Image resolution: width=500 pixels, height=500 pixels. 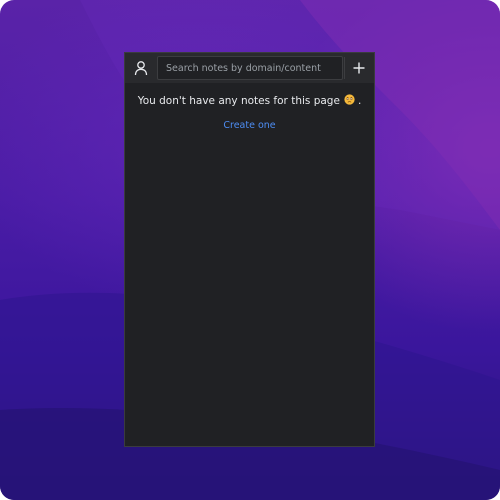 I want to click on user-button, so click(x=140, y=68).